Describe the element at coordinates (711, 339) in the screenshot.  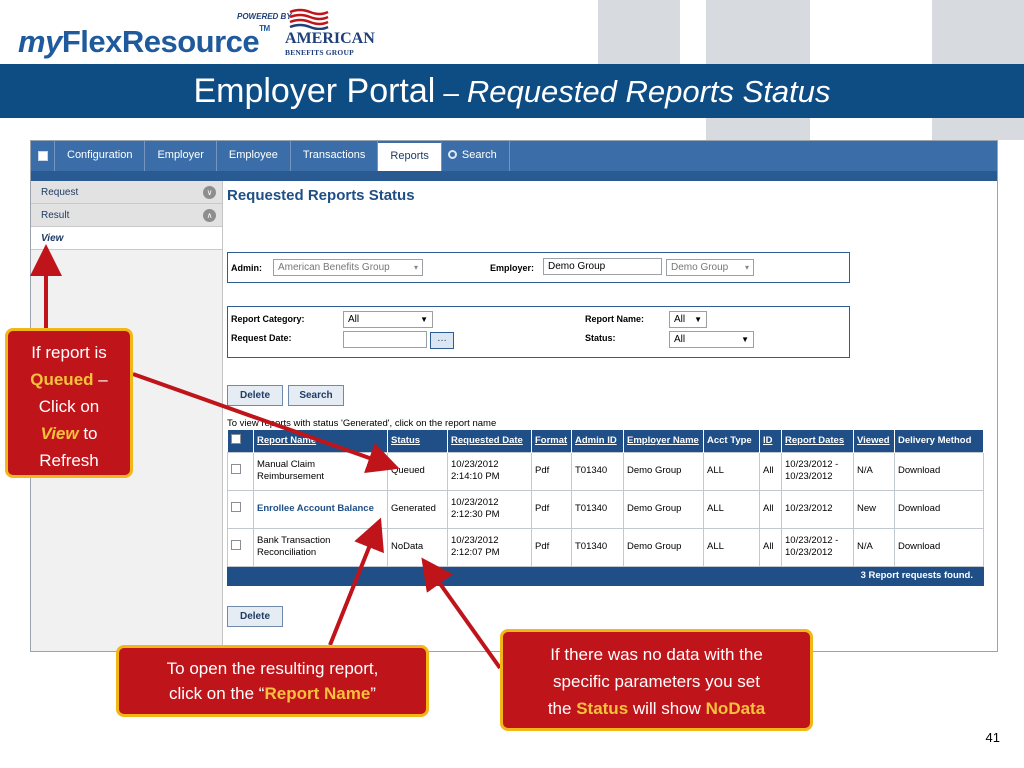
I see `status-select: All ▼` at that location.